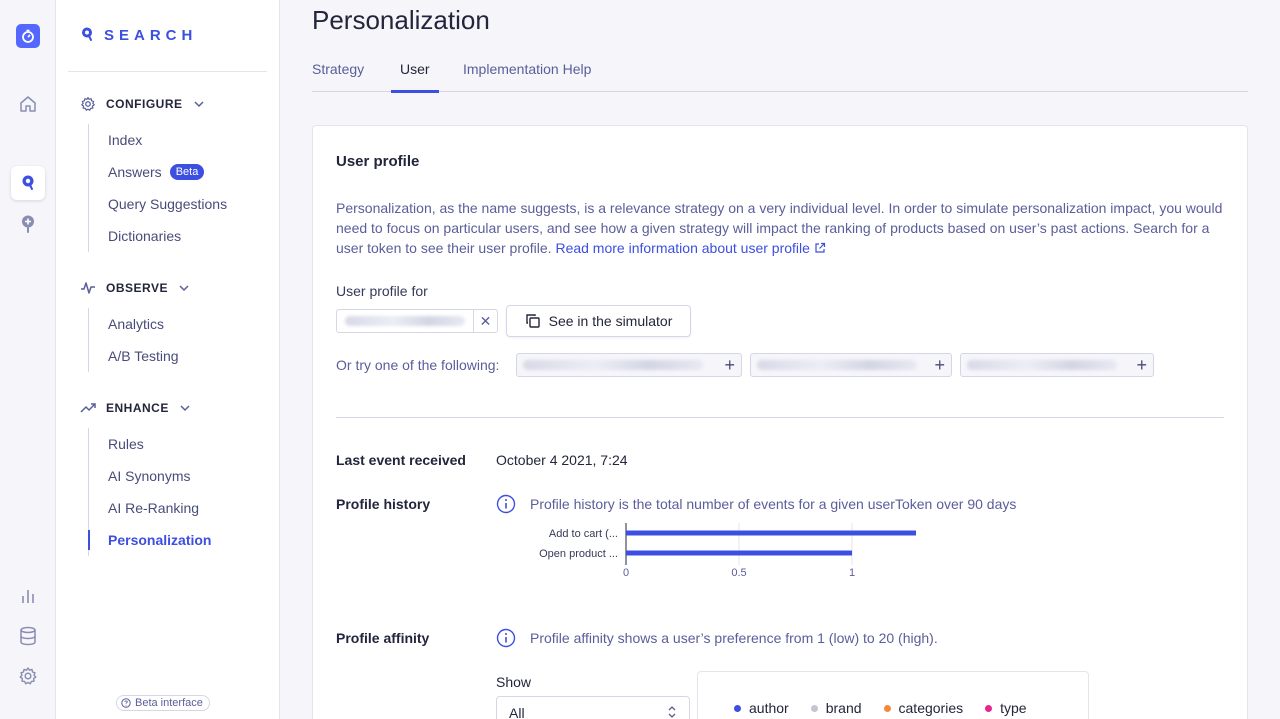 This screenshot has width=1280, height=719. Describe the element at coordinates (88, 288) in the screenshot. I see `pulse-icon` at that location.